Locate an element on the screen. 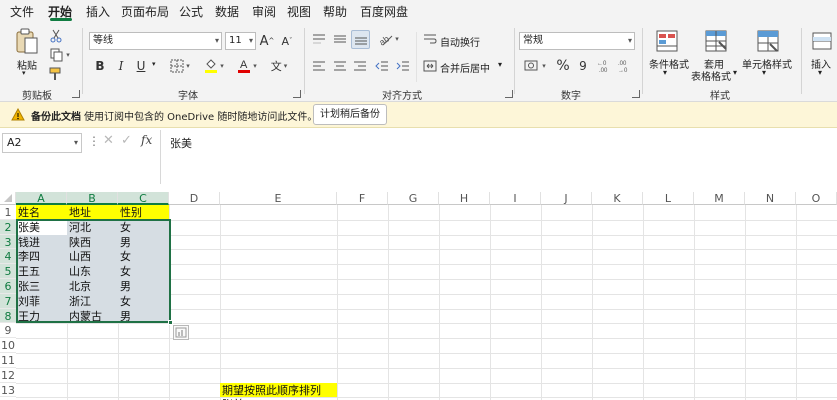 The height and width of the screenshot is (400, 837). fill-color-button: ▾ is located at coordinates (214, 66).